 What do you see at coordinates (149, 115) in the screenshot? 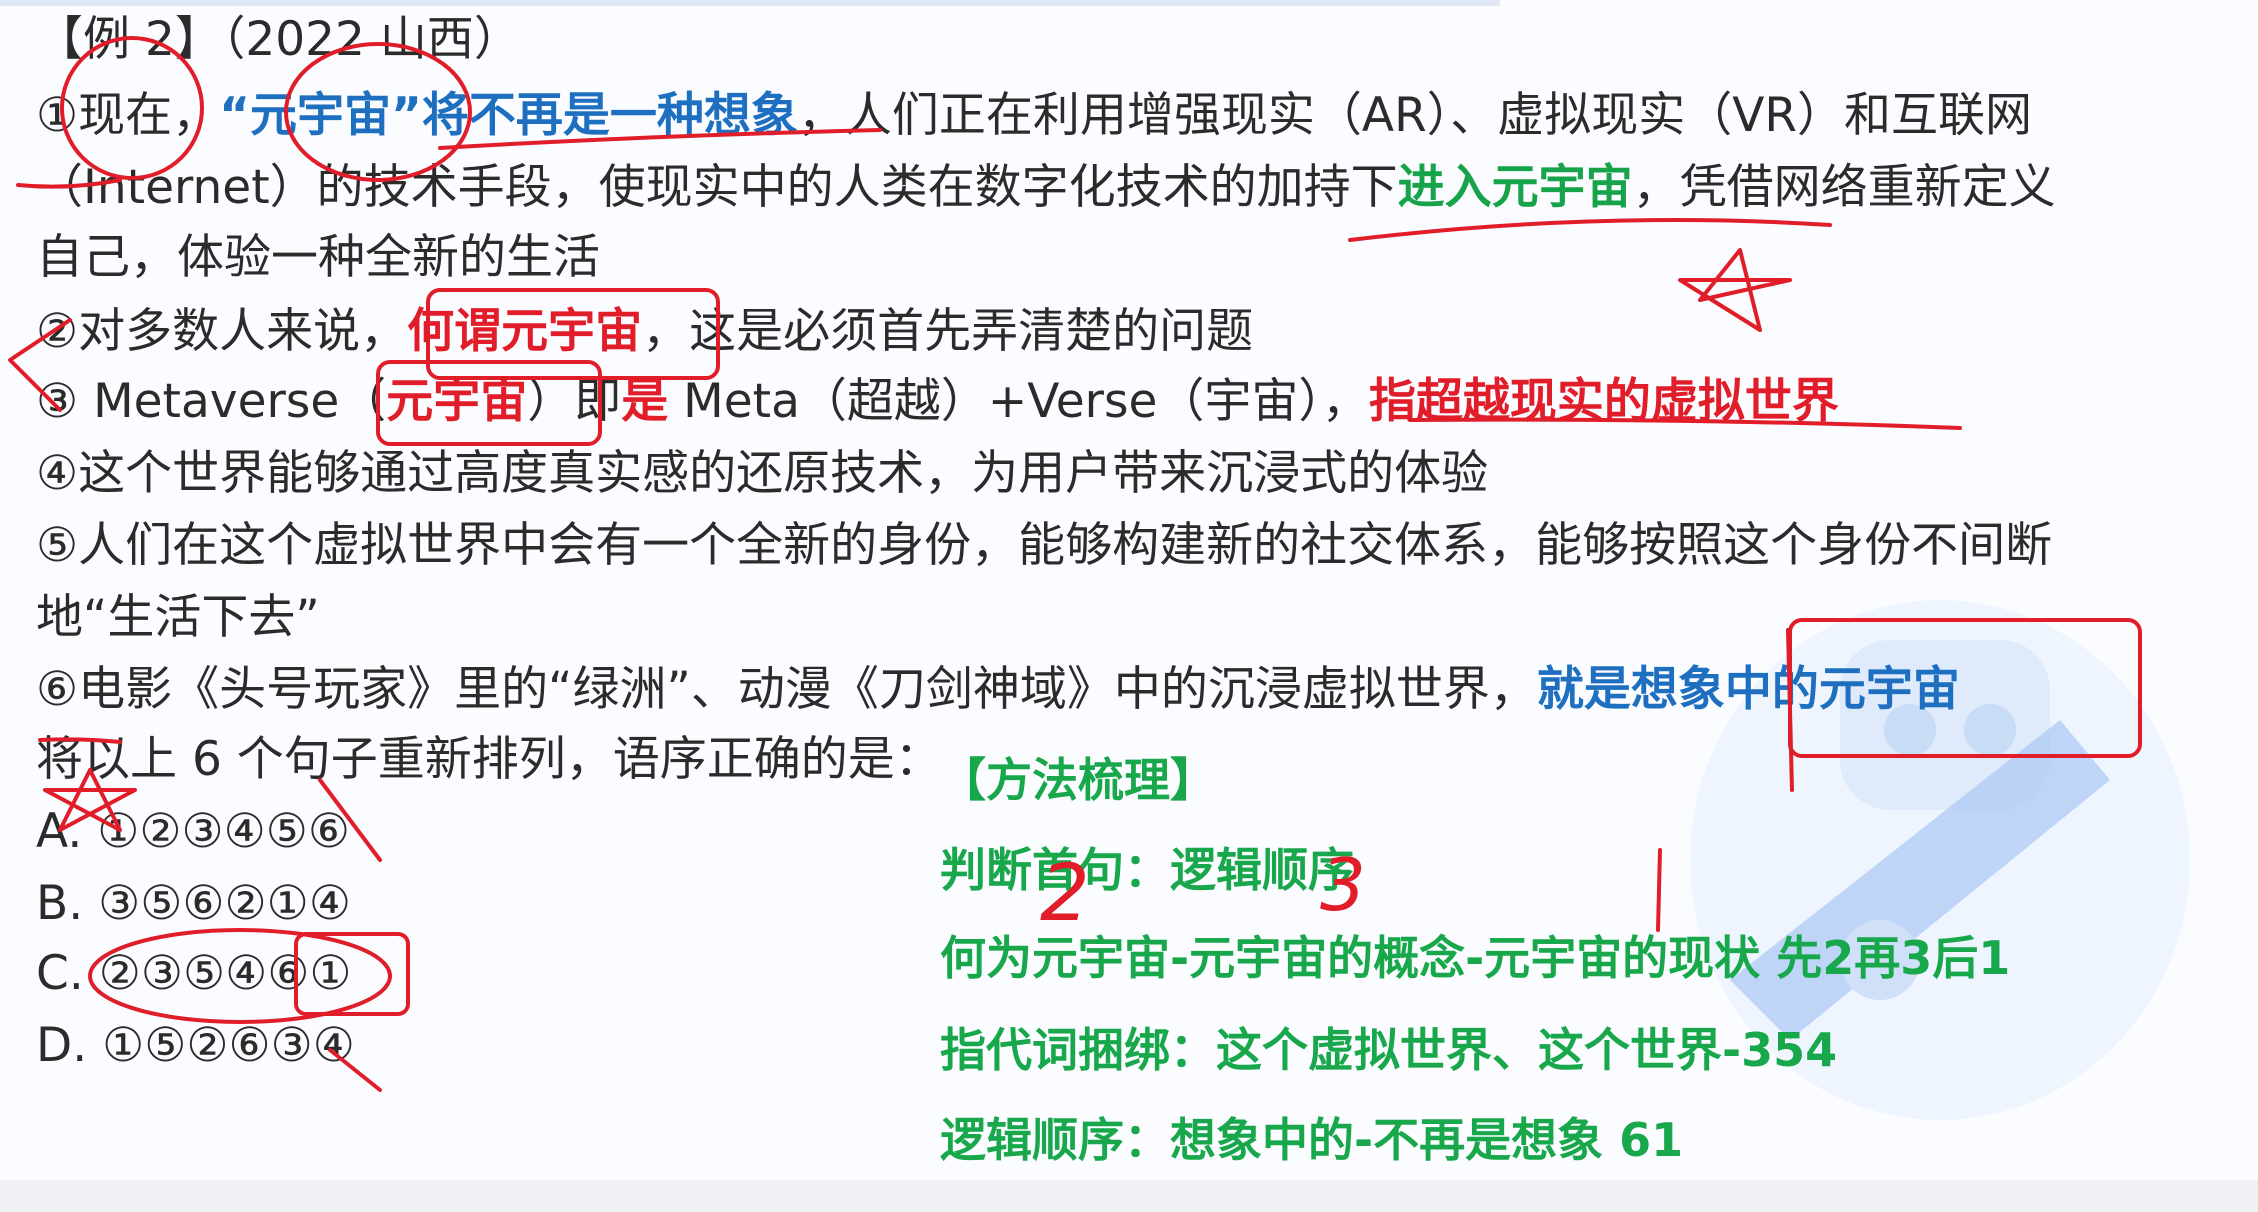
I see `sentence-1-text: 现在，` at bounding box center [149, 115].